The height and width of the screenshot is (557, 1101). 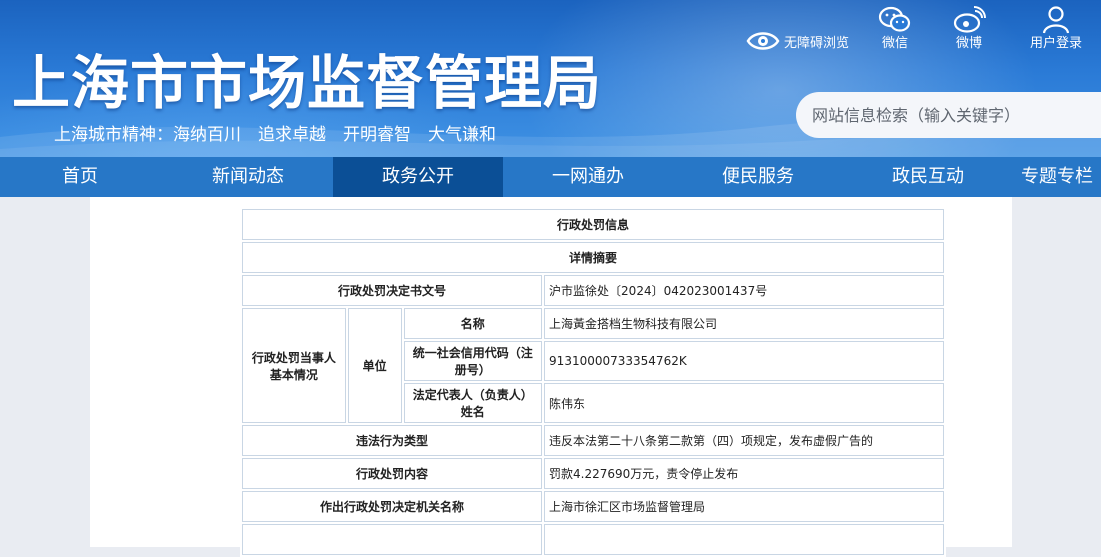 I want to click on unit-label: 单位, so click(x=374, y=365).